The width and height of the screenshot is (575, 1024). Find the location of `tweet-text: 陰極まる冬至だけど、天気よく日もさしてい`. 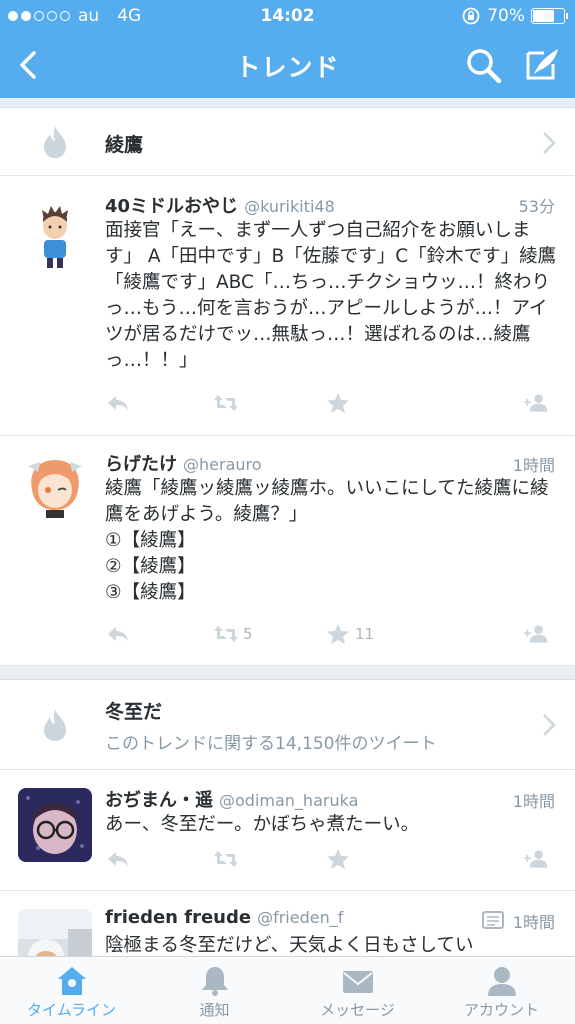

tweet-text: 陰極まる冬至だけど、天気よく日もさしてい is located at coordinates (289, 945).